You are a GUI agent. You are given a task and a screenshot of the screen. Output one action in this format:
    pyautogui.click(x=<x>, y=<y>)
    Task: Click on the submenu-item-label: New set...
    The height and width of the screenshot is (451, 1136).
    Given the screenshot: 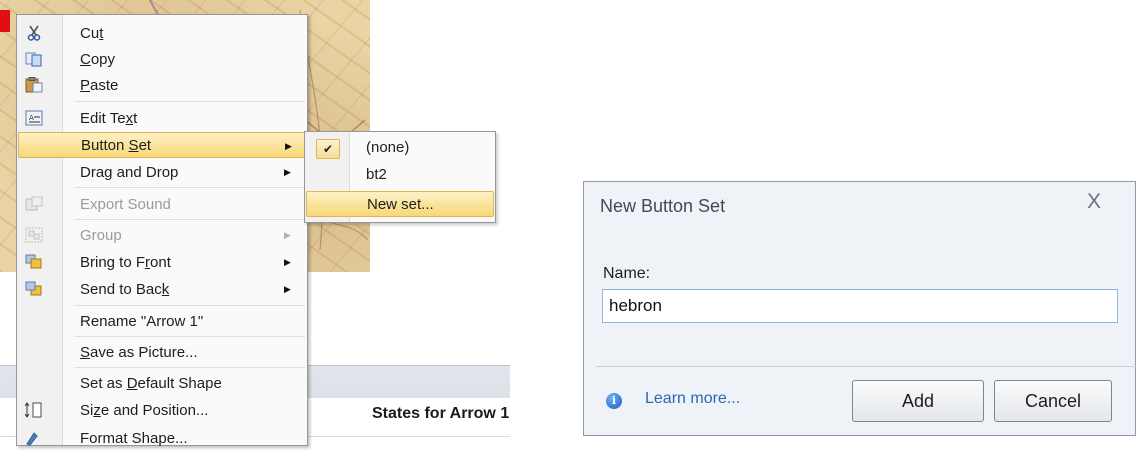 What is the action you would take?
    pyautogui.click(x=400, y=204)
    